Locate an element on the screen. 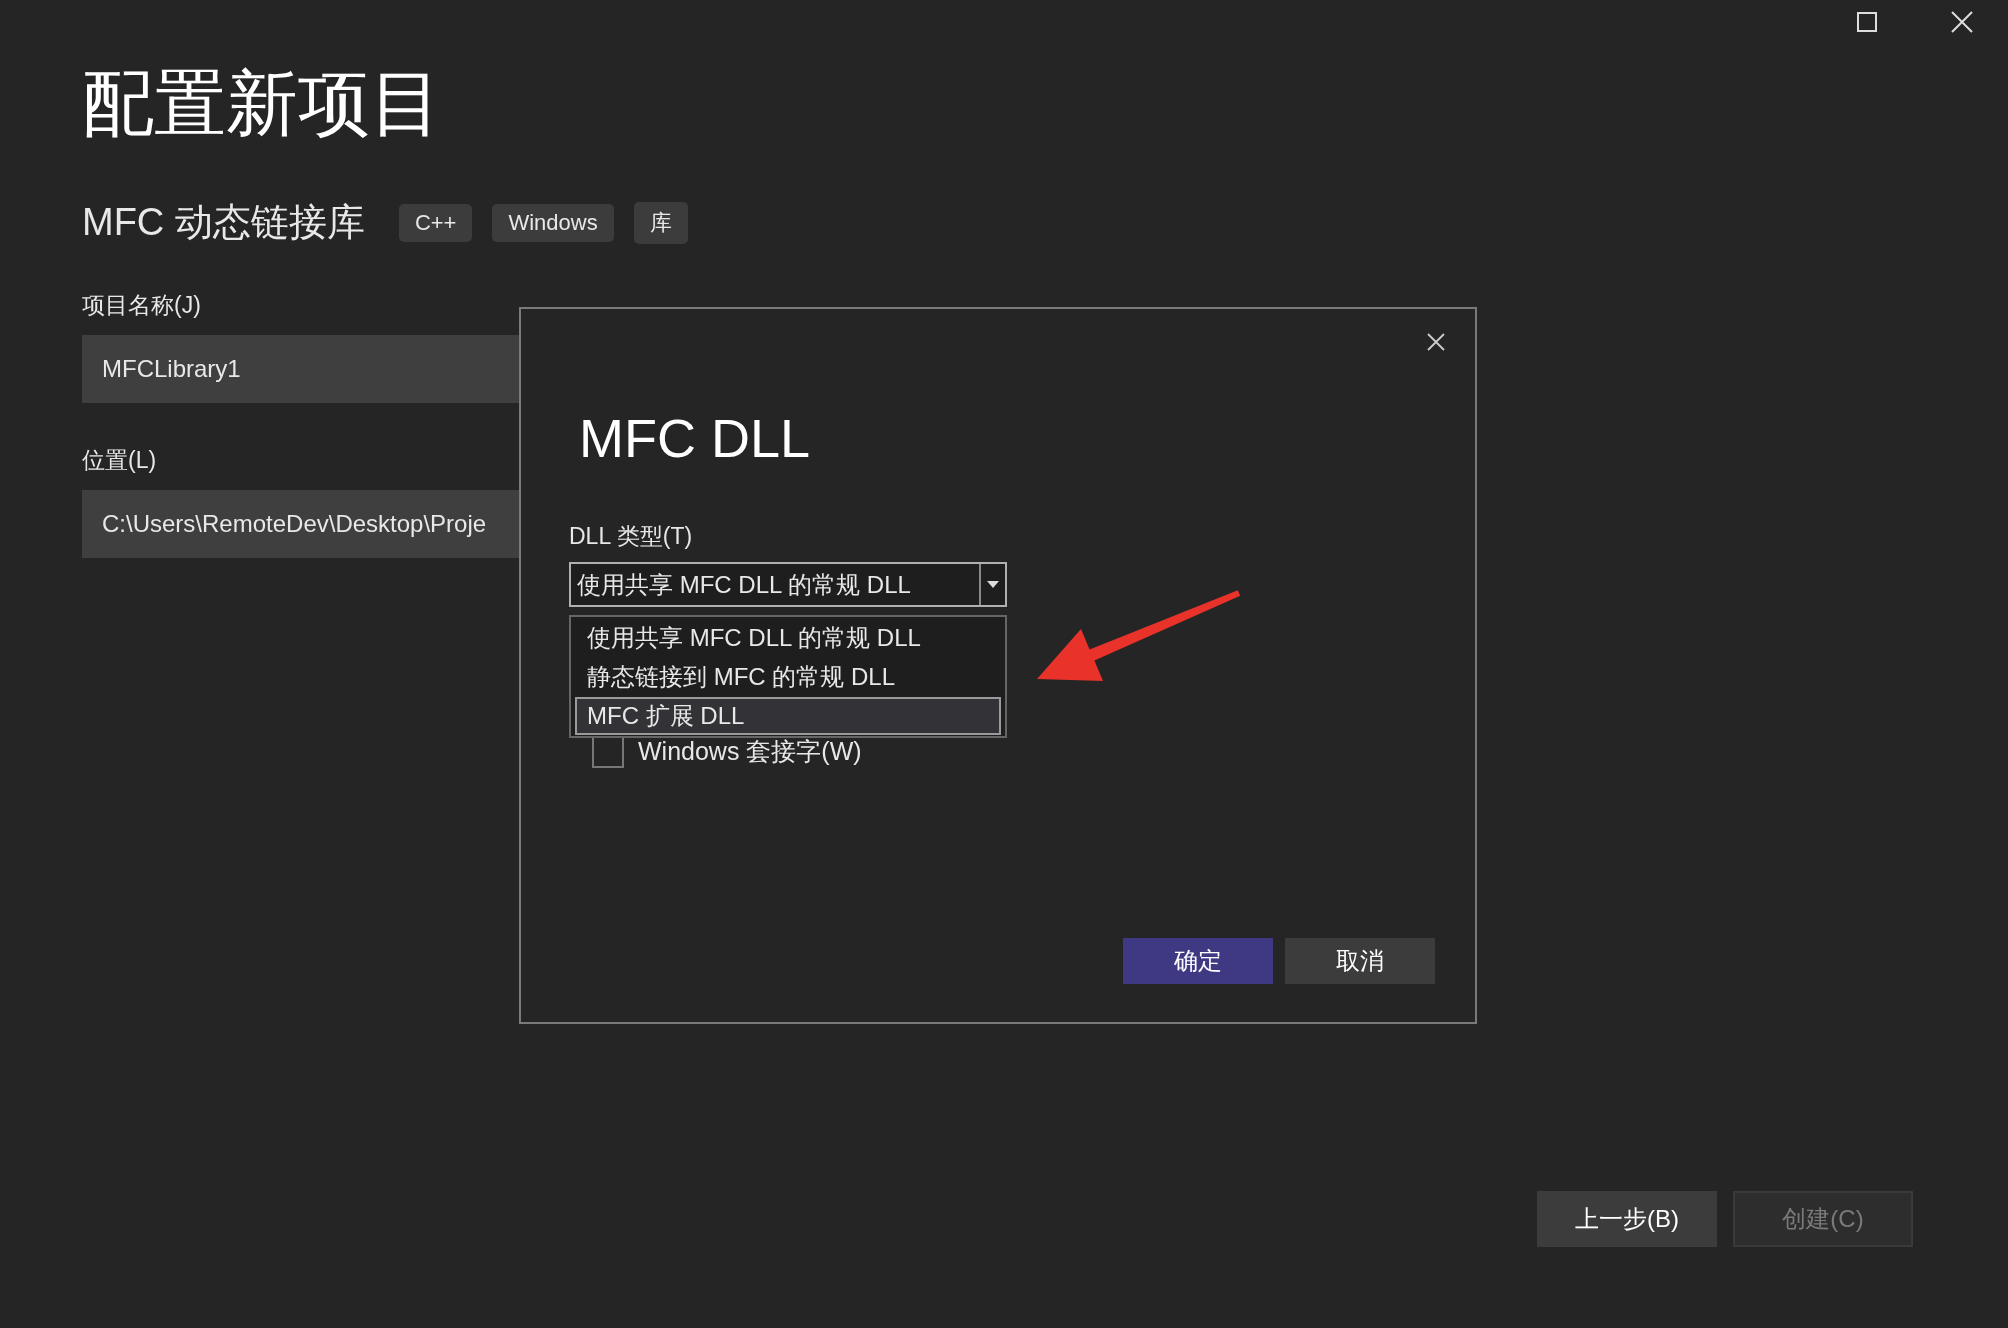 This screenshot has width=2008, height=1328. checkbox is located at coordinates (608, 751).